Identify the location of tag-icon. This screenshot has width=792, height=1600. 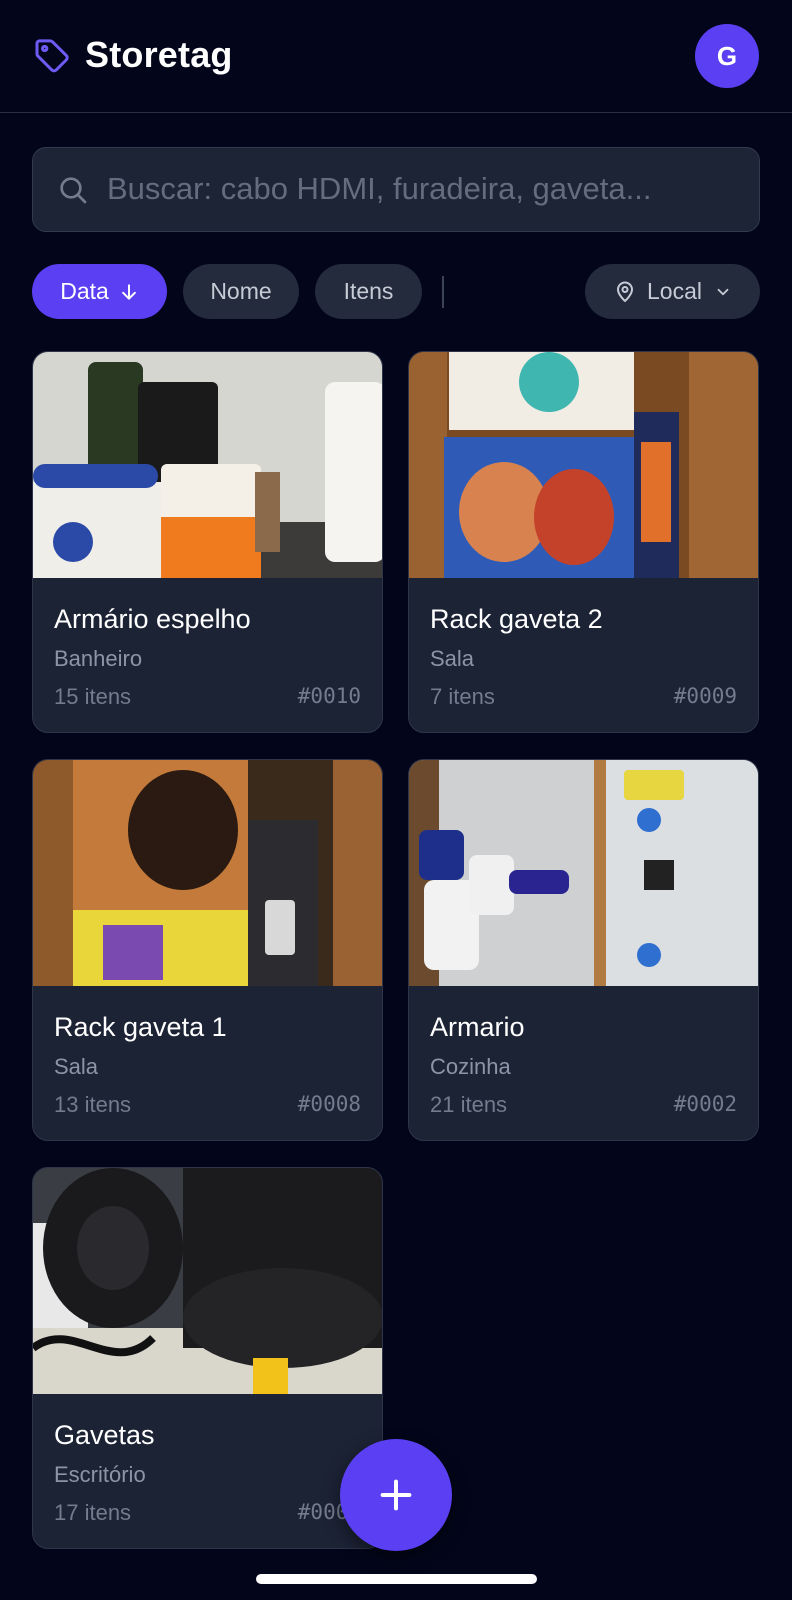
(52, 56).